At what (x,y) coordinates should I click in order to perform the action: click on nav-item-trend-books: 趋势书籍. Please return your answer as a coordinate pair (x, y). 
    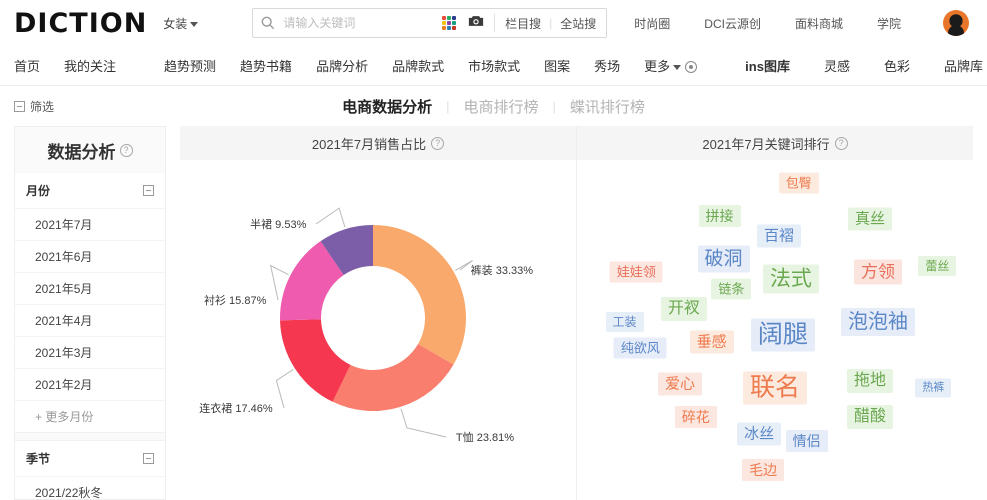
    Looking at the image, I should click on (266, 65).